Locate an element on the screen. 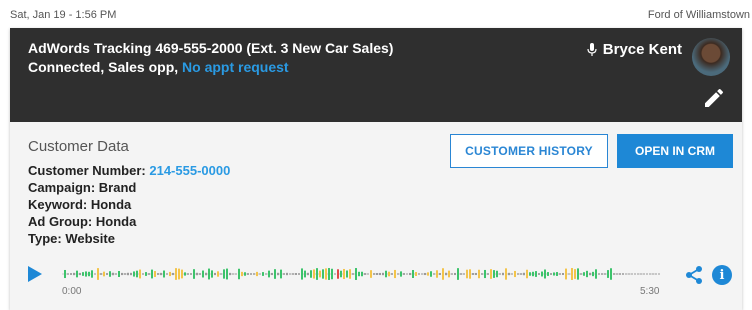 Image resolution: width=752 pixels, height=310 pixels. campaign-row: Campaign: Brand is located at coordinates (82, 187).